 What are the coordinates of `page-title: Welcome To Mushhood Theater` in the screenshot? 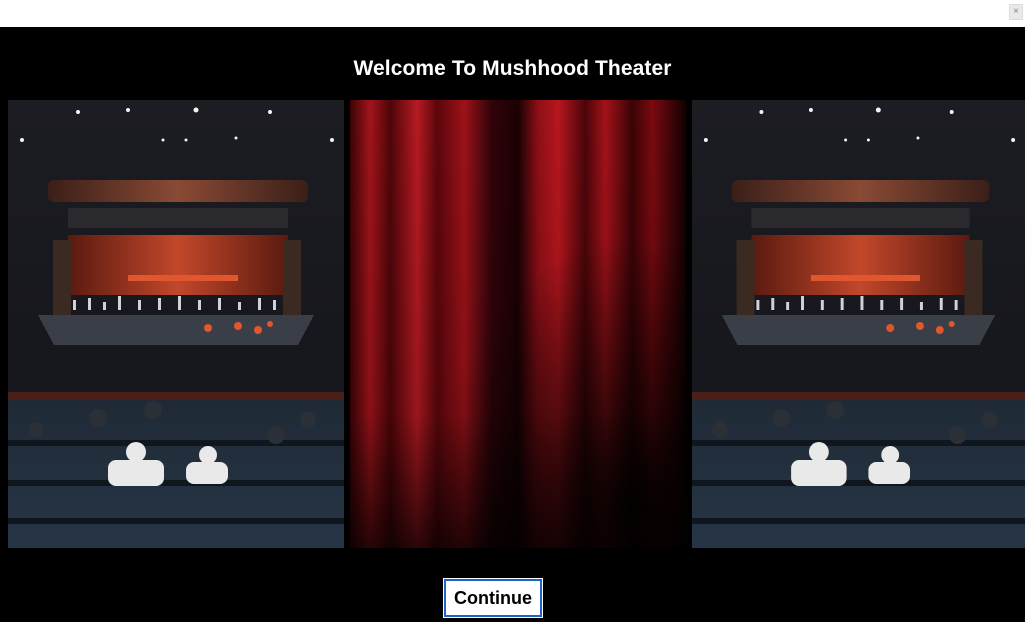 It's located at (512, 68).